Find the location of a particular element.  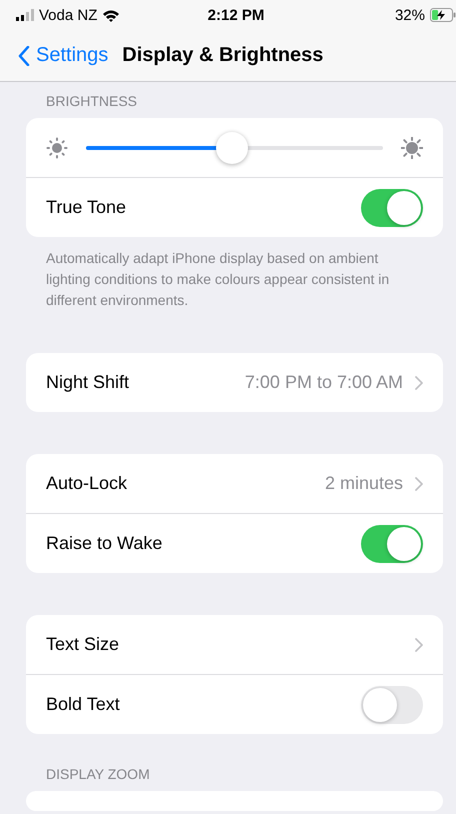

setting-row: Night Shift 7:00 PM to 7:00 AM is located at coordinates (234, 382).